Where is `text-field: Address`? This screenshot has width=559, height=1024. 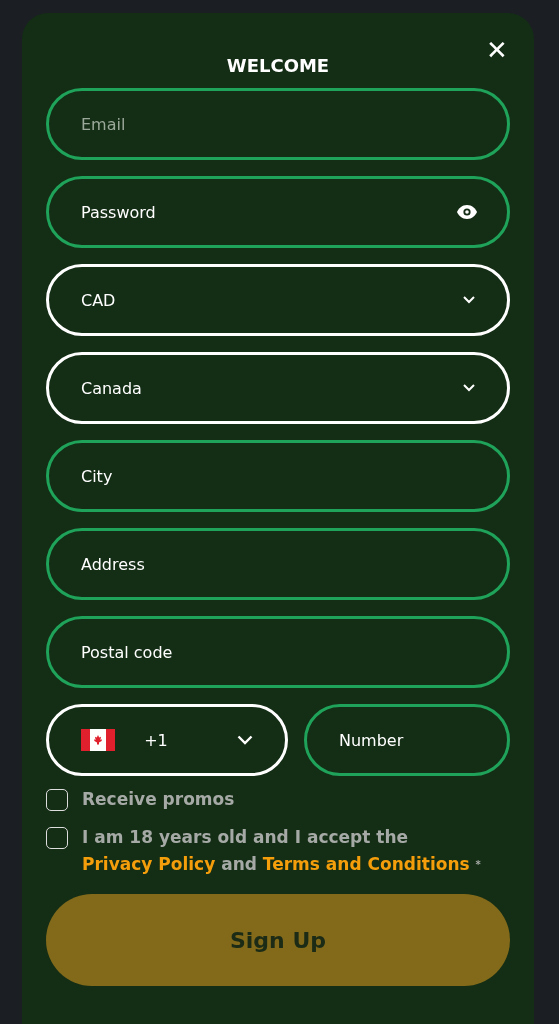
text-field: Address is located at coordinates (278, 564).